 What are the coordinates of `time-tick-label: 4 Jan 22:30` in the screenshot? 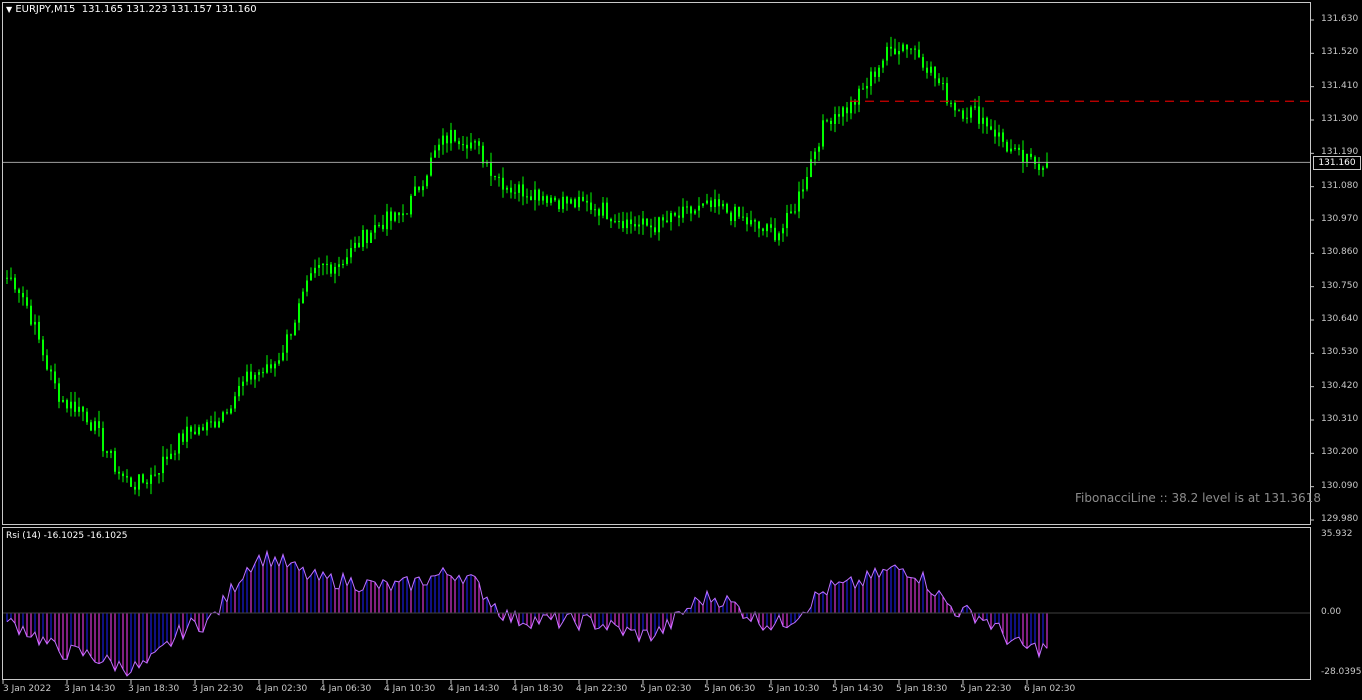 It's located at (602, 689).